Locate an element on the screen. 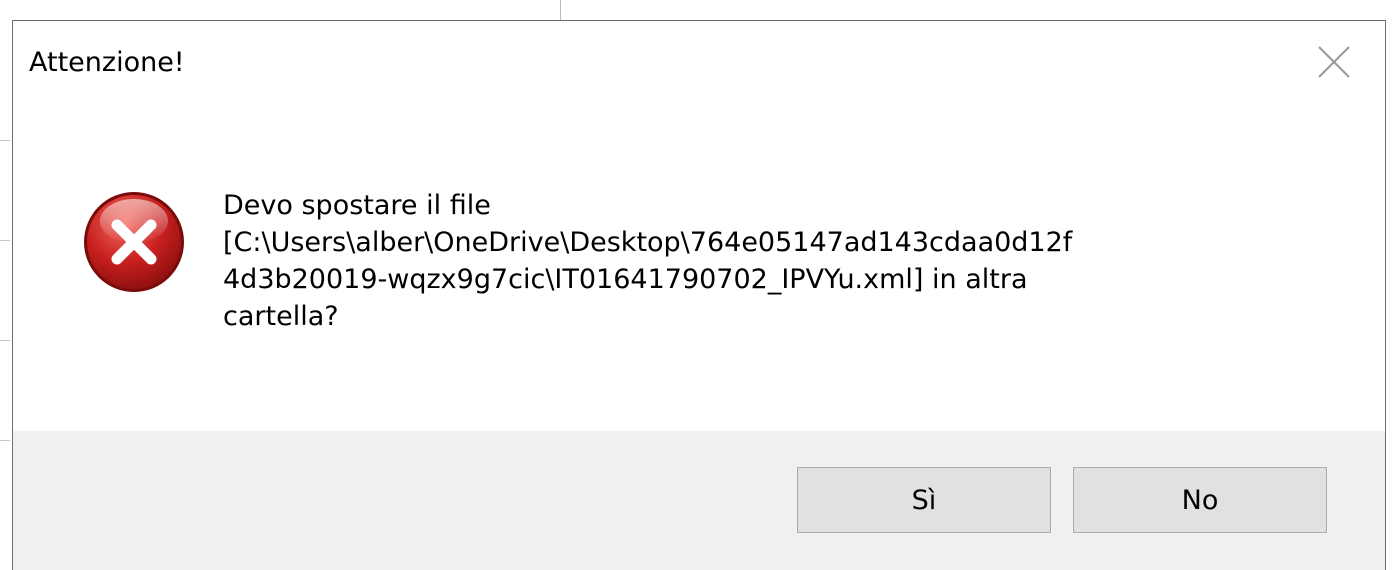 Image resolution: width=1396 pixels, height=570 pixels. close-icon is located at coordinates (1334, 62).